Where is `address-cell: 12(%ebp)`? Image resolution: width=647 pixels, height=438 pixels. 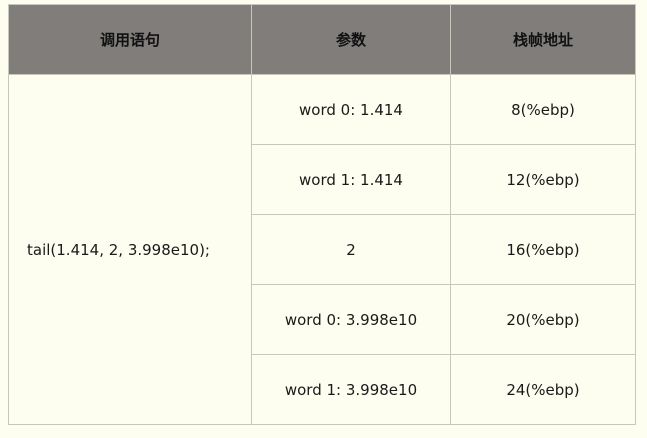 address-cell: 12(%ebp) is located at coordinates (543, 179).